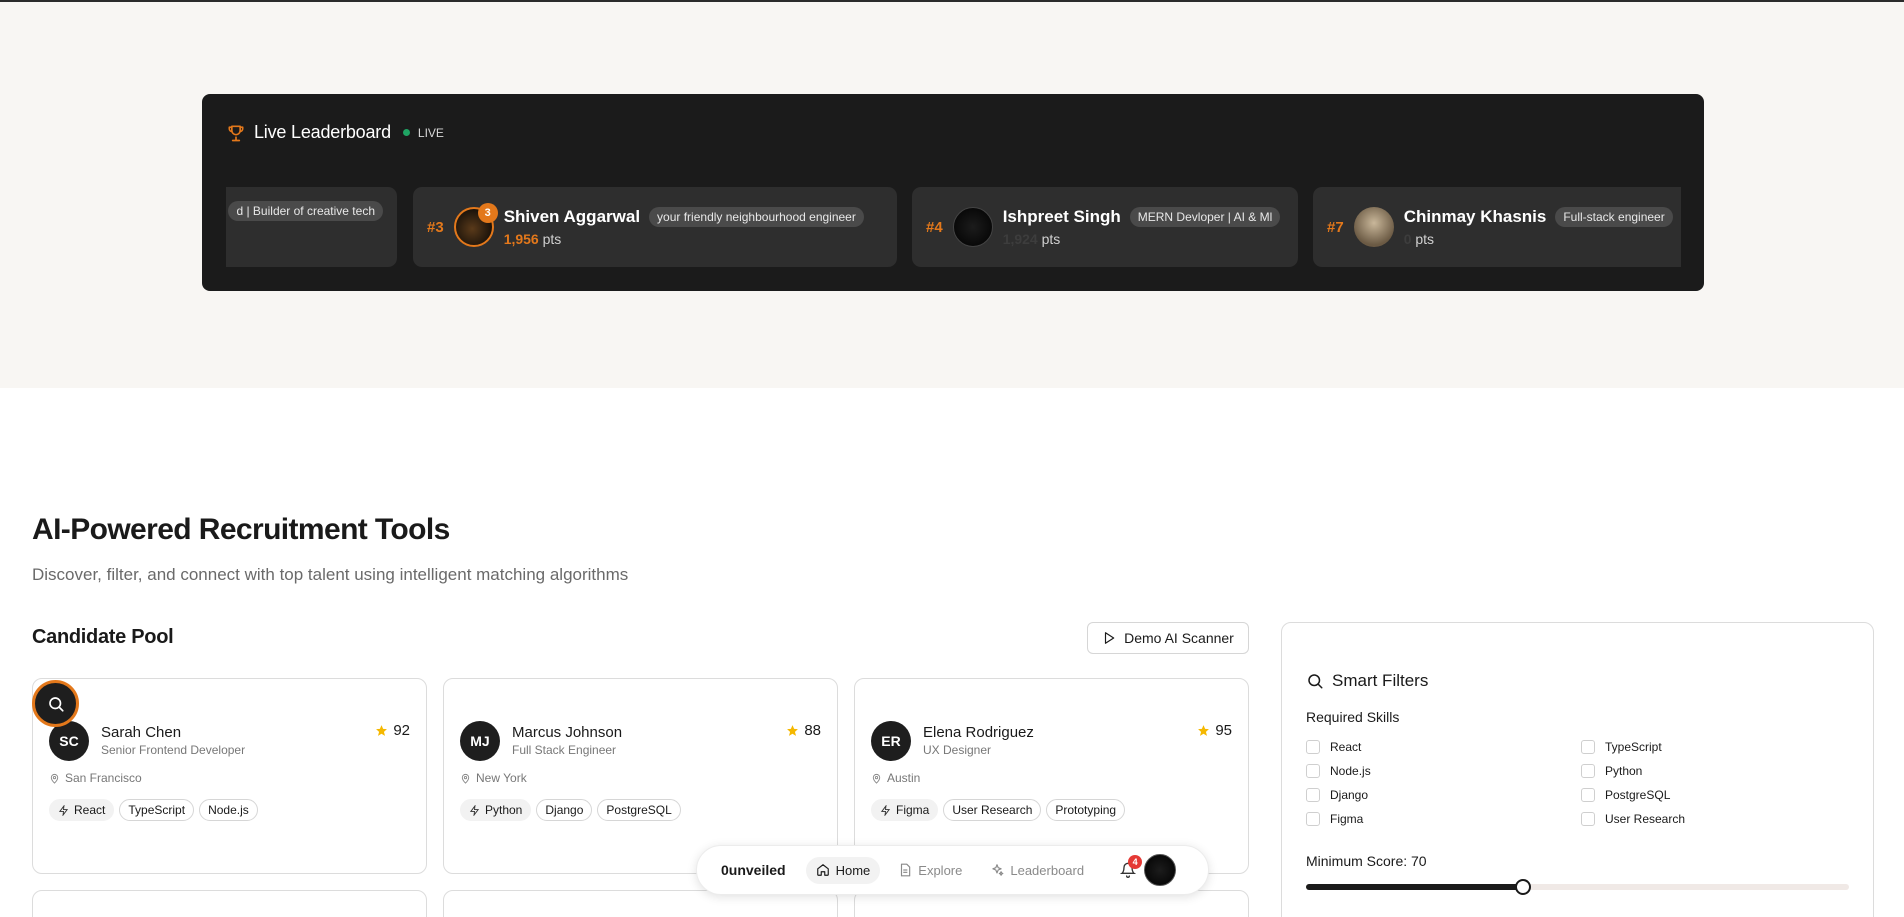  I want to click on score-value: 95, so click(1223, 730).